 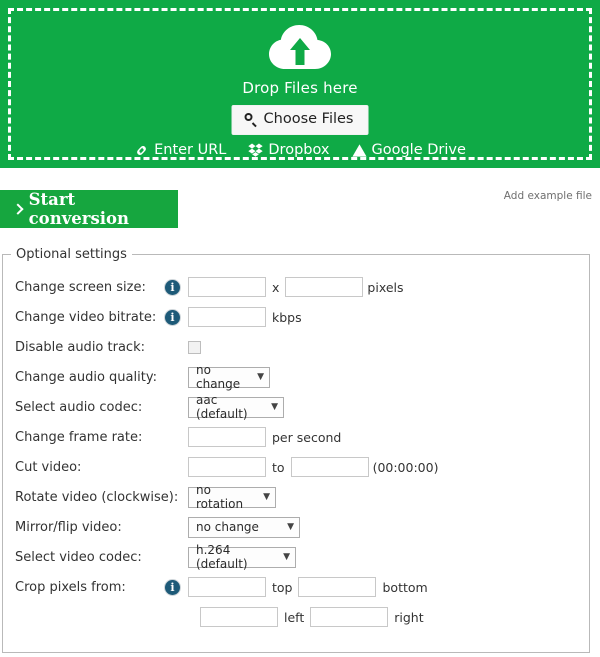 I want to click on add-example-file-link: Add example file, so click(x=548, y=196).